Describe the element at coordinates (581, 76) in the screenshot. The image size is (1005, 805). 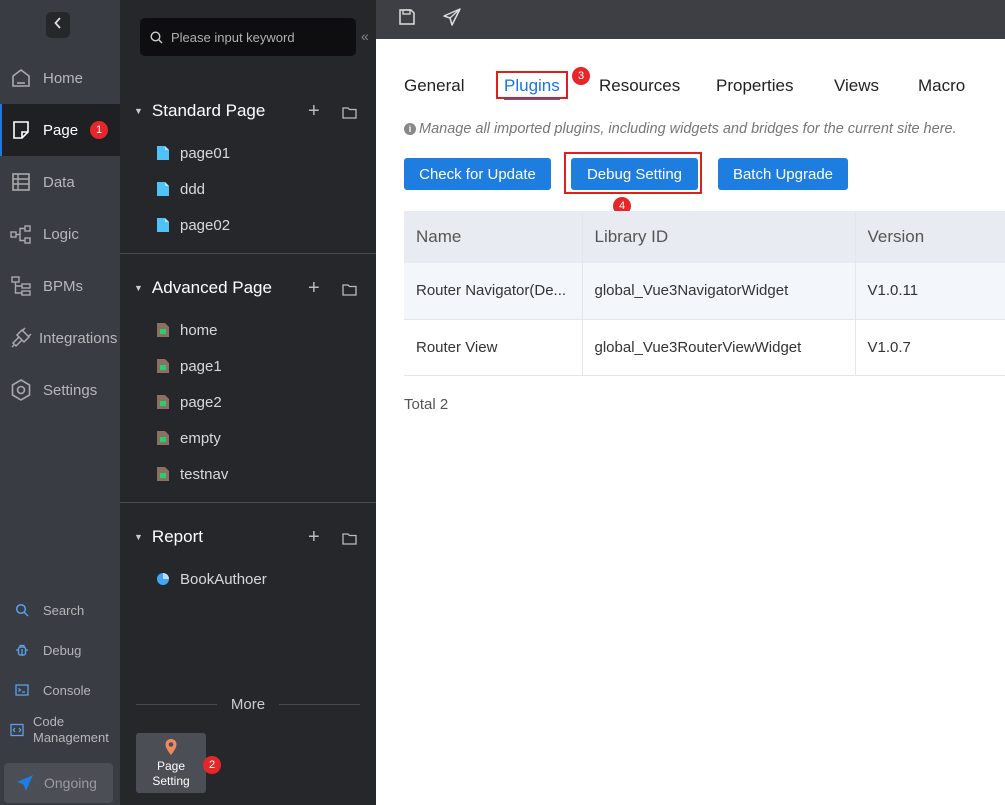
I see `step-badge-3: 3` at that location.